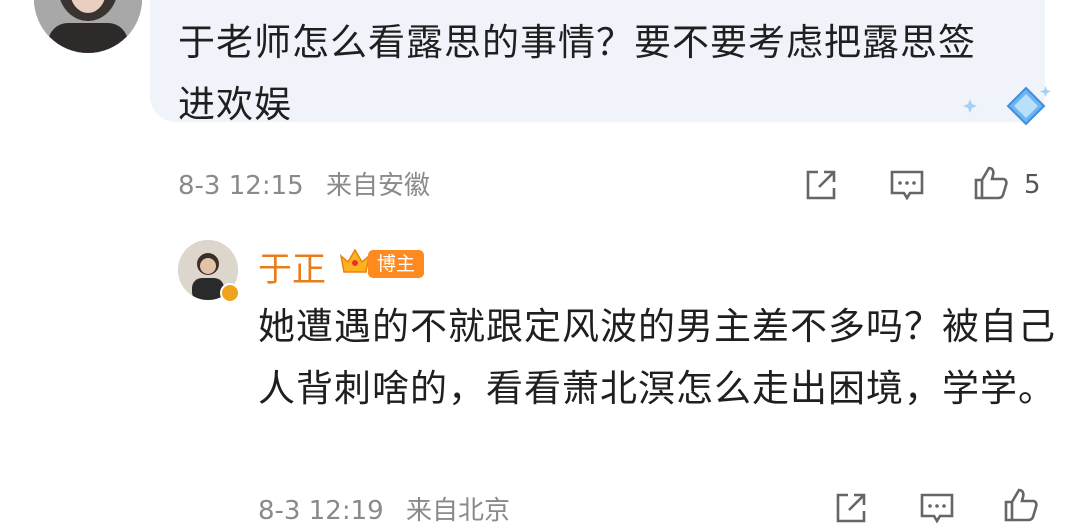  I want to click on diamond-badge-icon, so click(1007, 106).